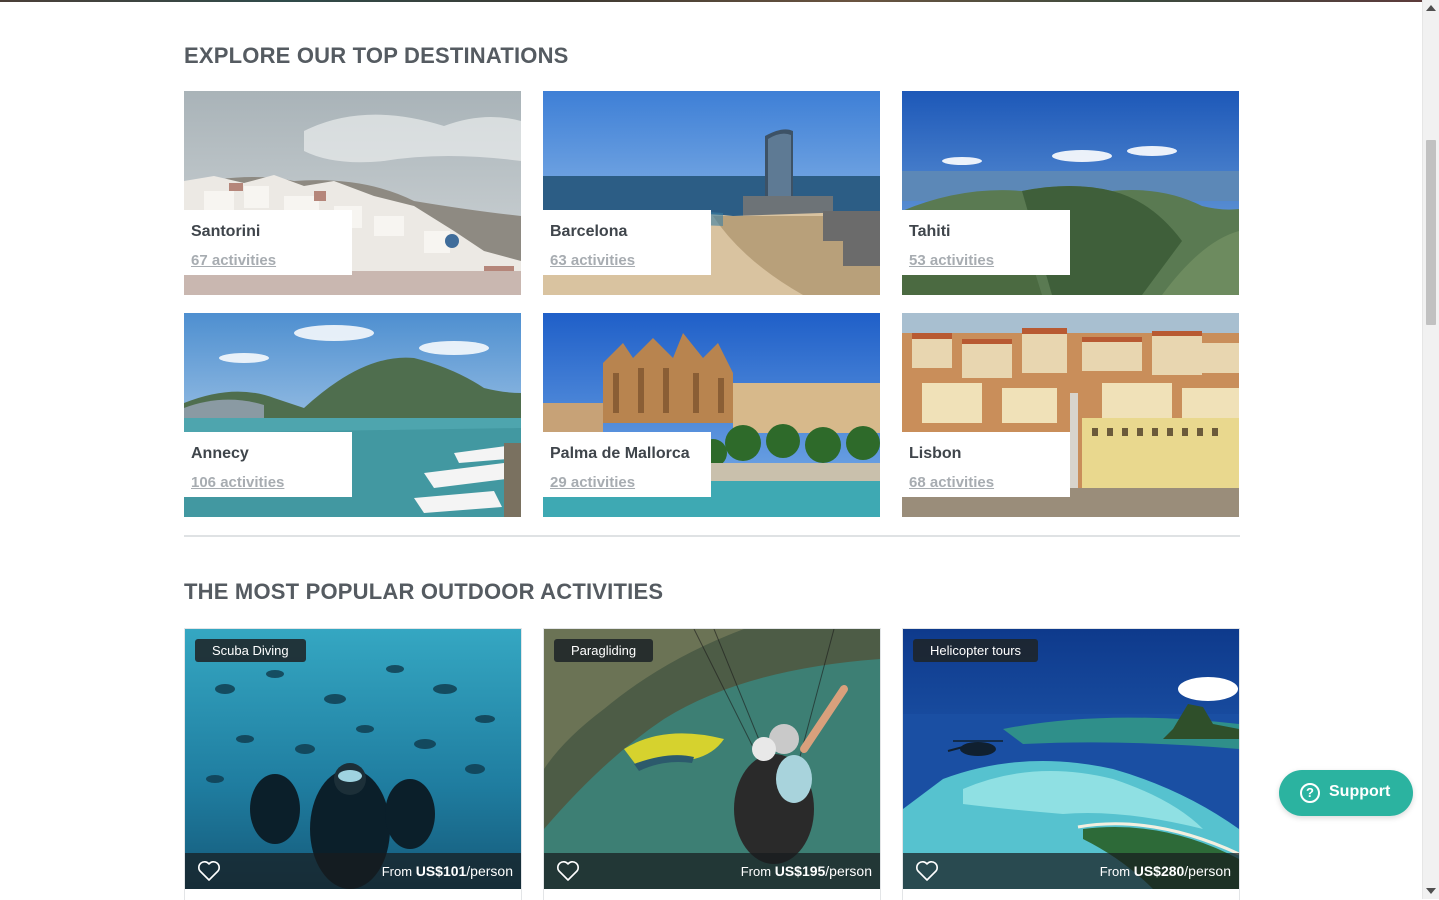  Describe the element at coordinates (800, 871) in the screenshot. I see `price-amount: US$195` at that location.